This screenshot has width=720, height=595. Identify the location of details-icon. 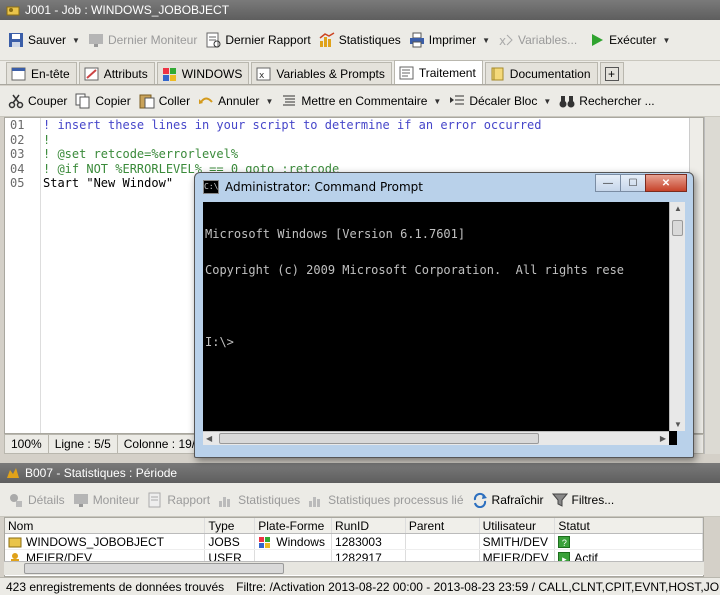
(16, 500).